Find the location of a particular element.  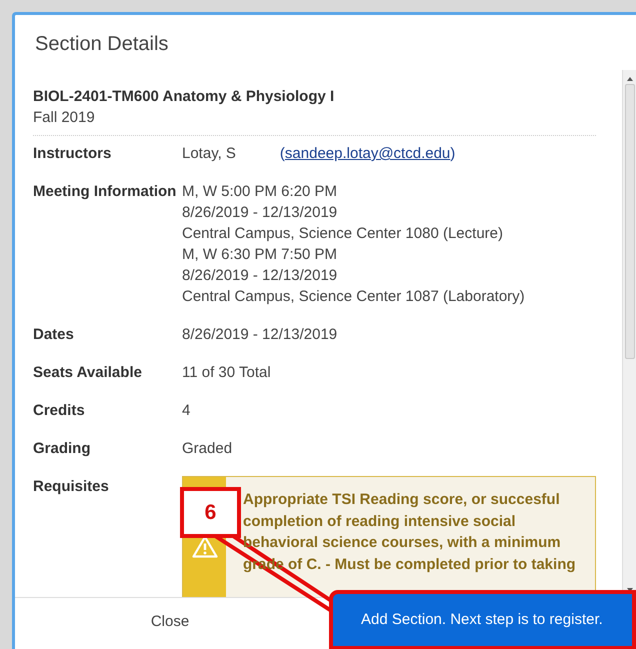

scrollbar-thumb is located at coordinates (629, 221).